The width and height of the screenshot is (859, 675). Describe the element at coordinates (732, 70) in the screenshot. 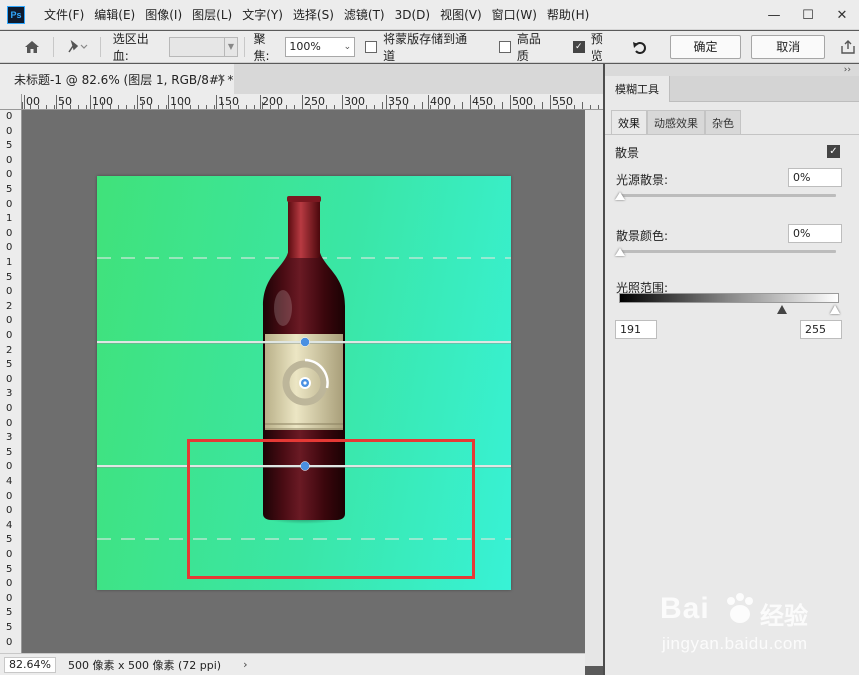

I see `collapse-panel-icon: ››` at that location.